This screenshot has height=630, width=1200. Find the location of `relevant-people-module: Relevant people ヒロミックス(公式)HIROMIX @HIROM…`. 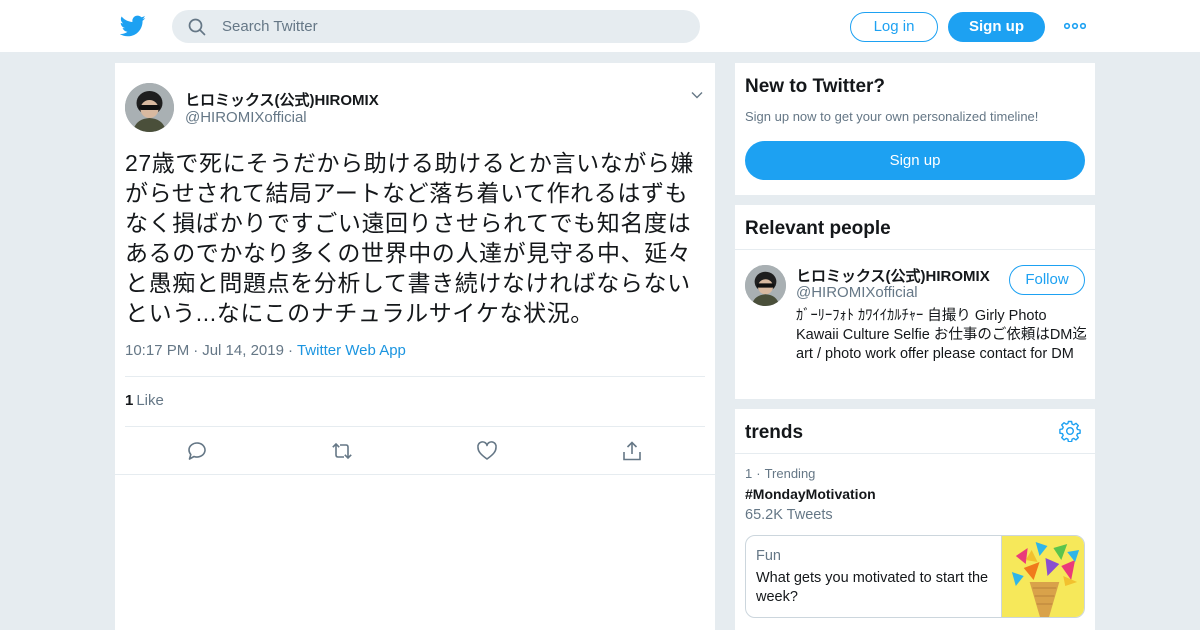

relevant-people-module: Relevant people ヒロミックス(公式)HIROMIX @HIROM… is located at coordinates (915, 302).